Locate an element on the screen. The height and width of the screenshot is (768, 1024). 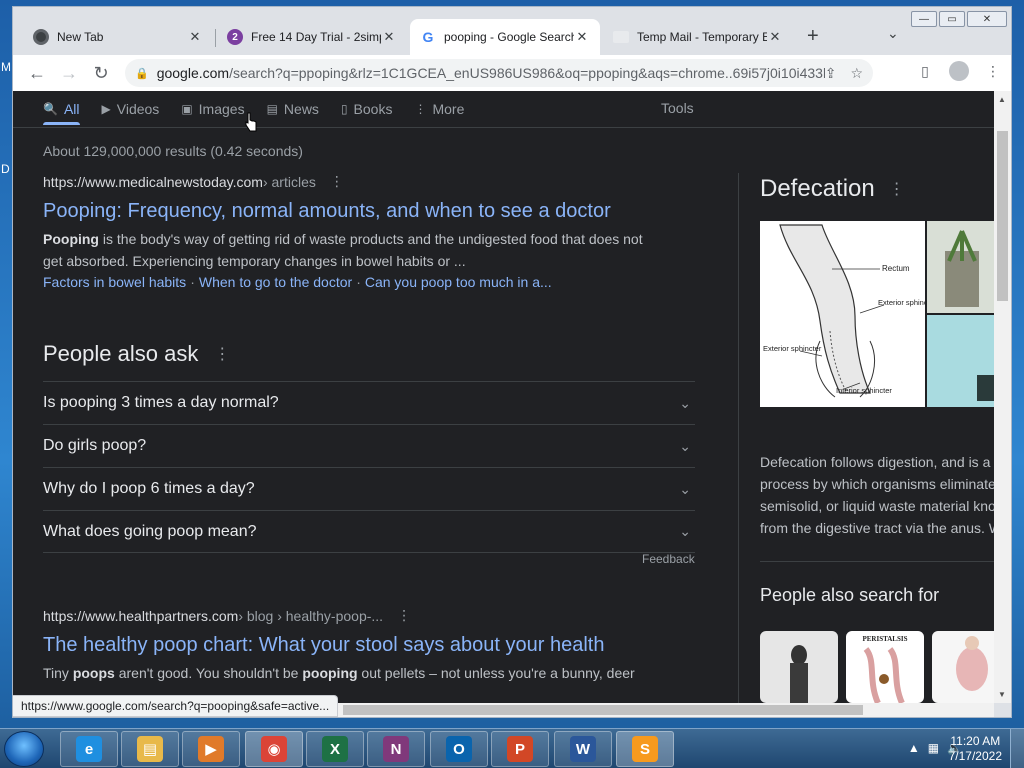
tab-news: ▤ News is located at coordinates (293, 109).